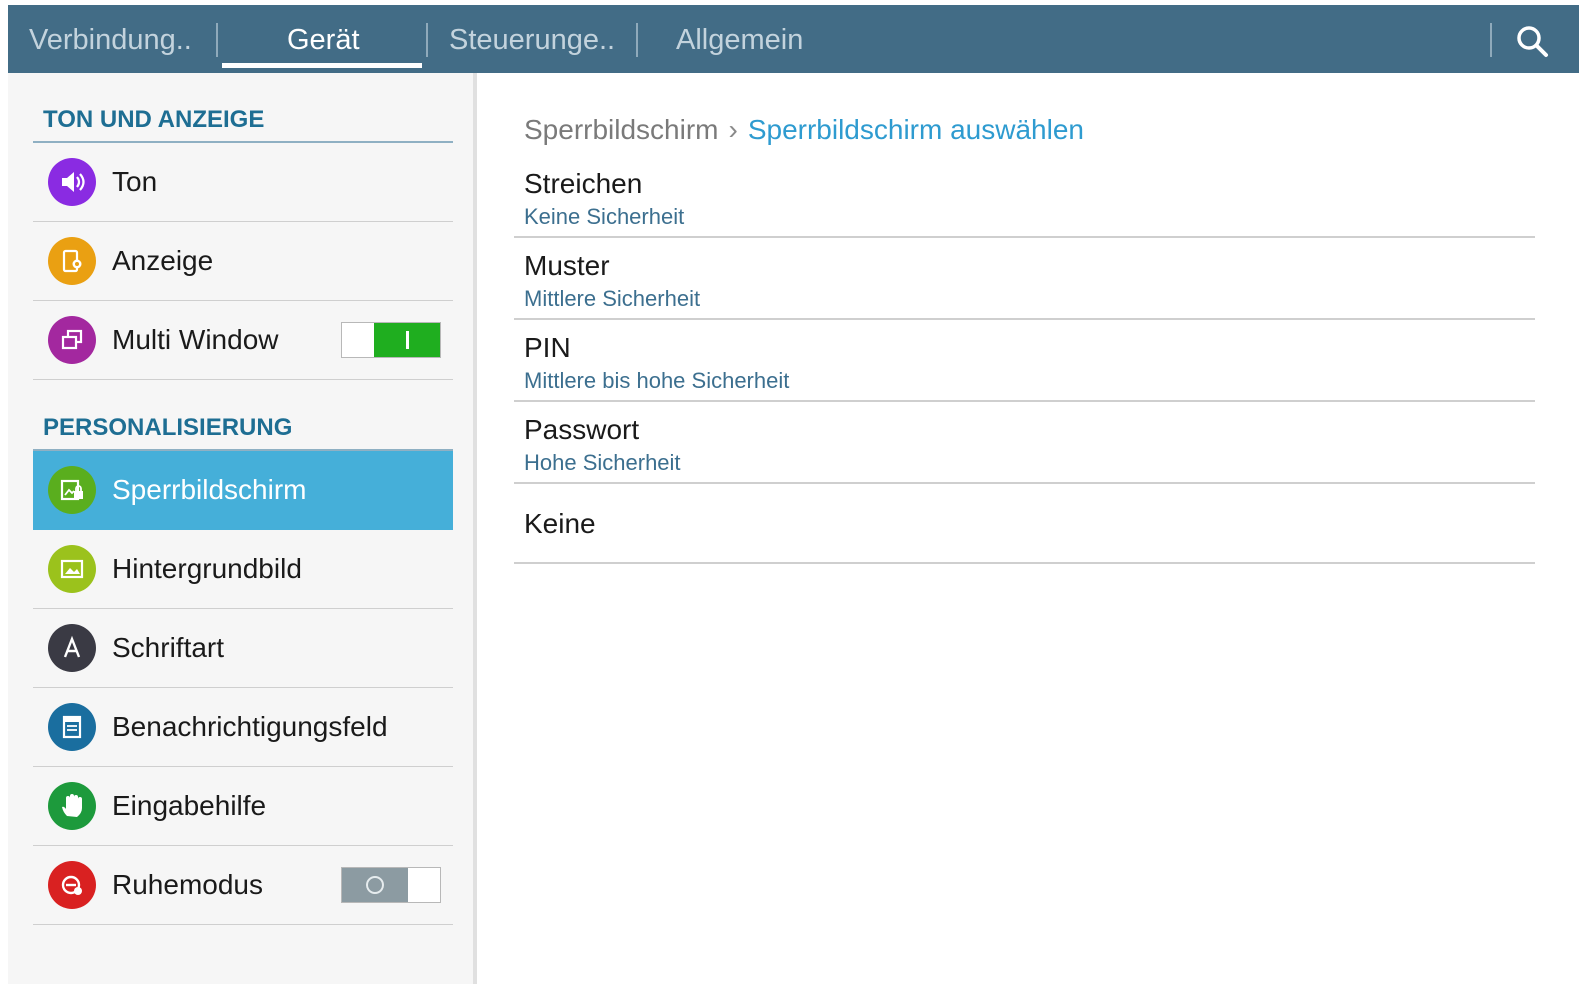  I want to click on blocking-mode-icon, so click(72, 885).